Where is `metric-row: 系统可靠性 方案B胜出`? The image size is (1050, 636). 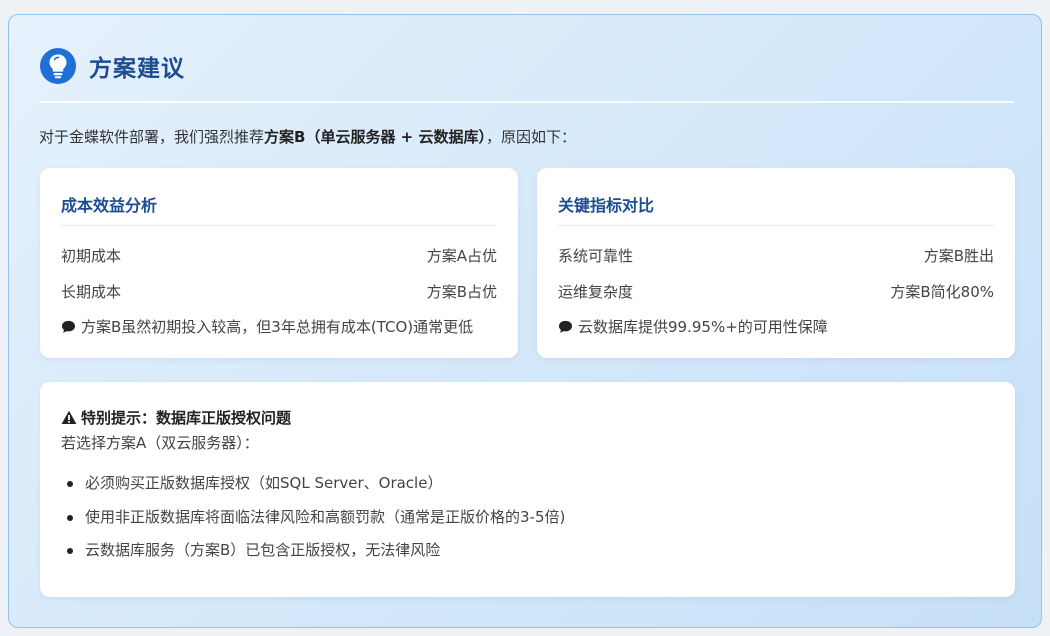
metric-row: 系统可靠性 方案B胜出 is located at coordinates (776, 255).